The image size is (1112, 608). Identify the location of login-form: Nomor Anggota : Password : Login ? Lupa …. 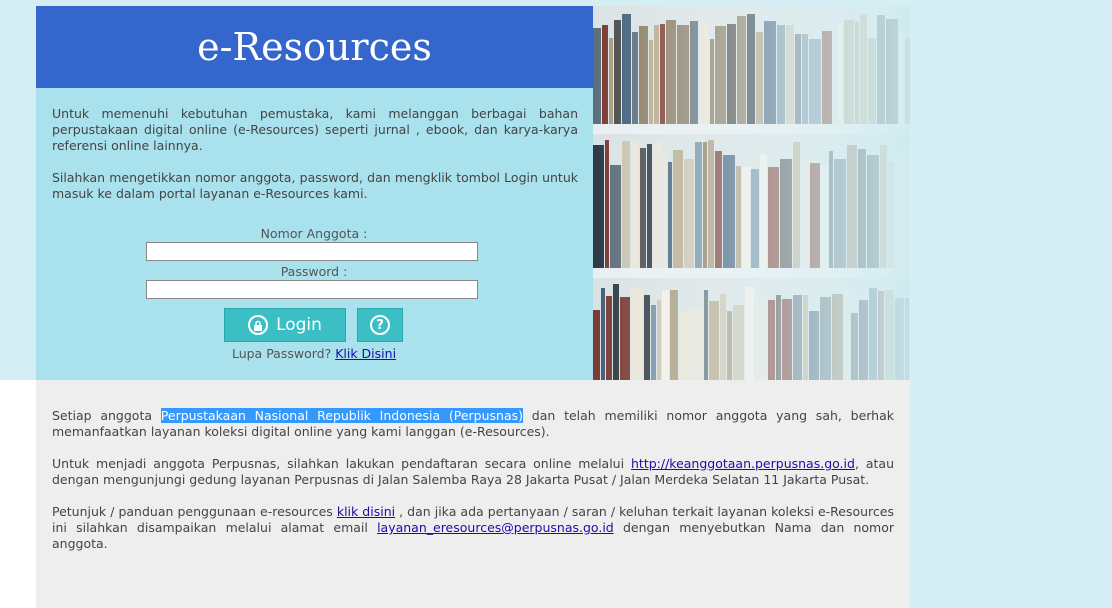
(314, 293).